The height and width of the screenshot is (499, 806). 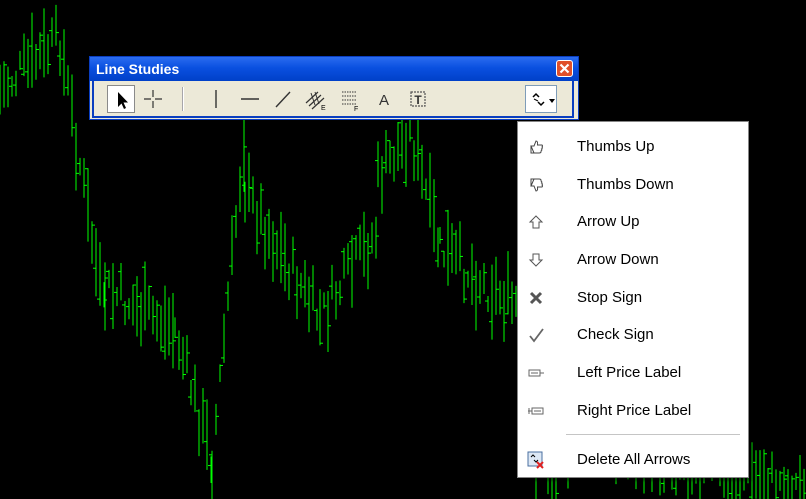 I want to click on stop-sign-icon, so click(x=536, y=298).